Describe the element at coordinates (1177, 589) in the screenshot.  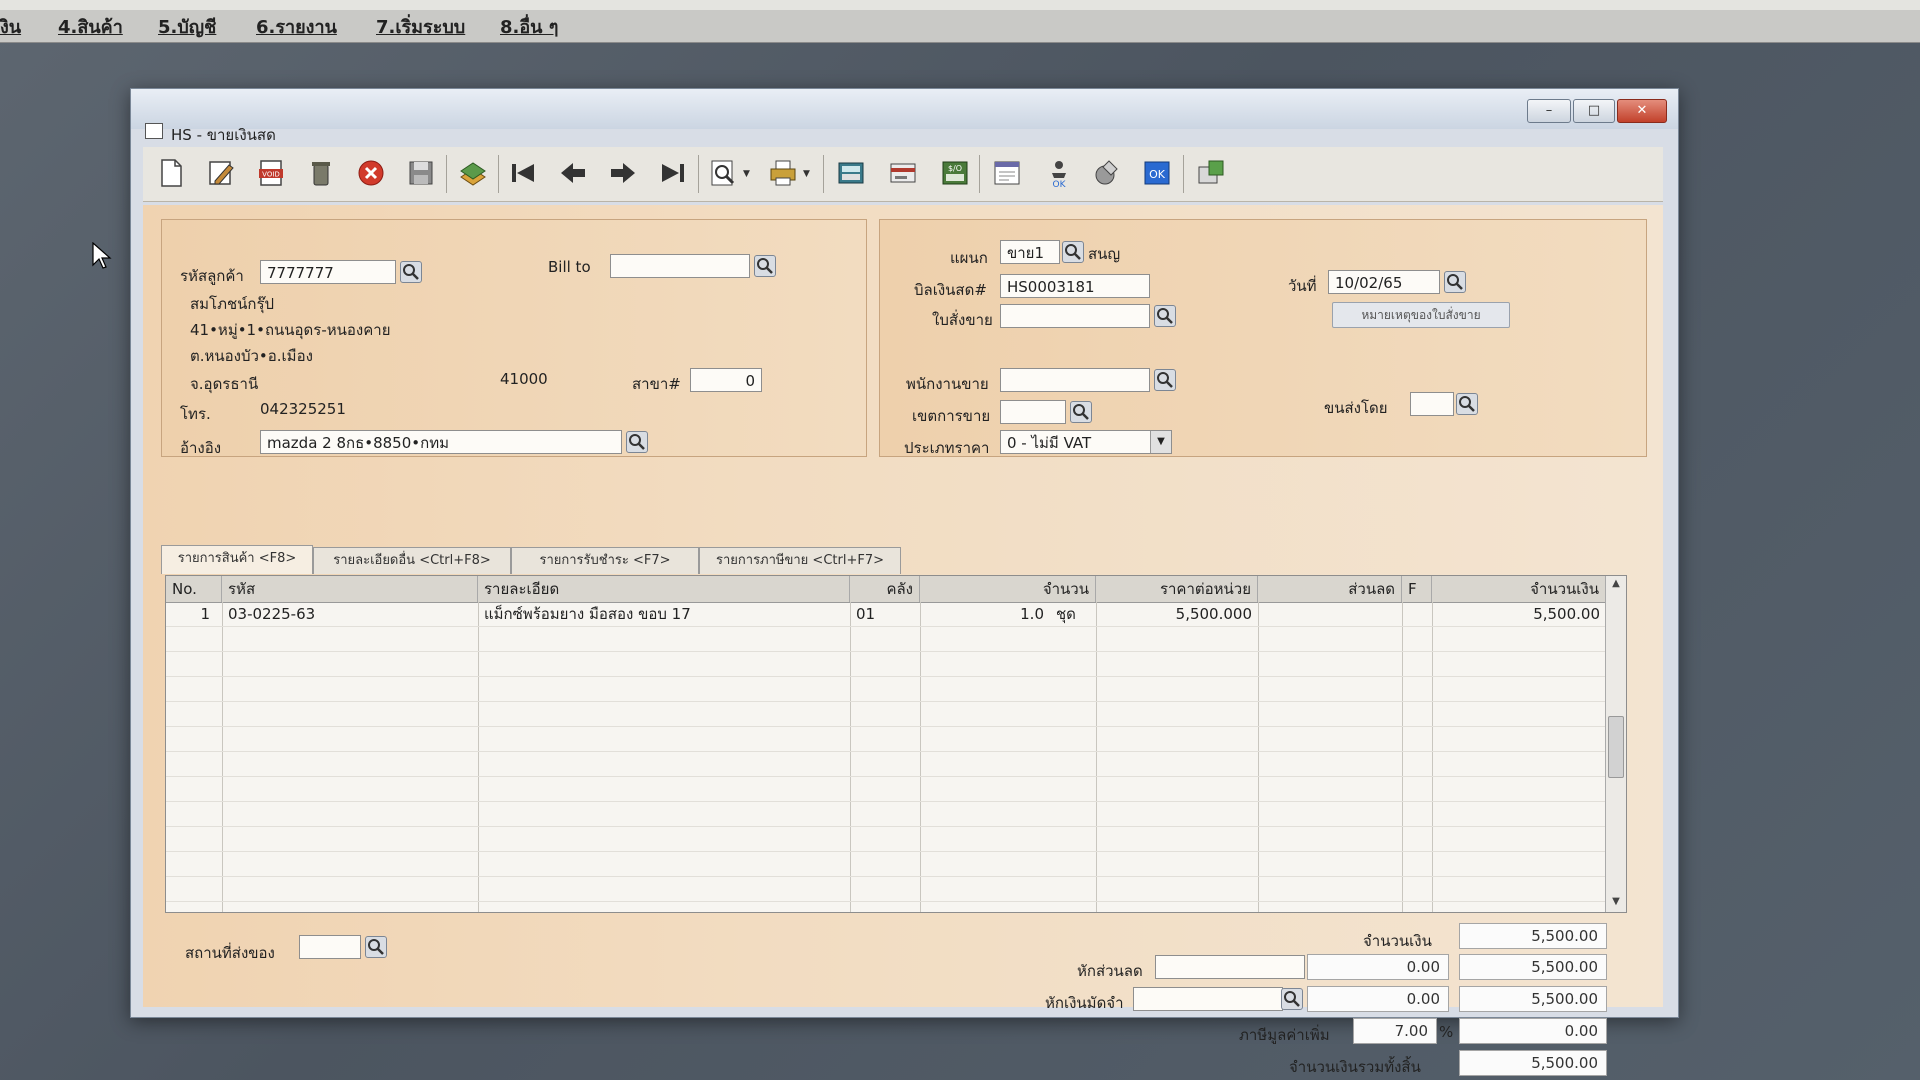
I see `col-unit-price: ราคาต่อหน่วย` at that location.